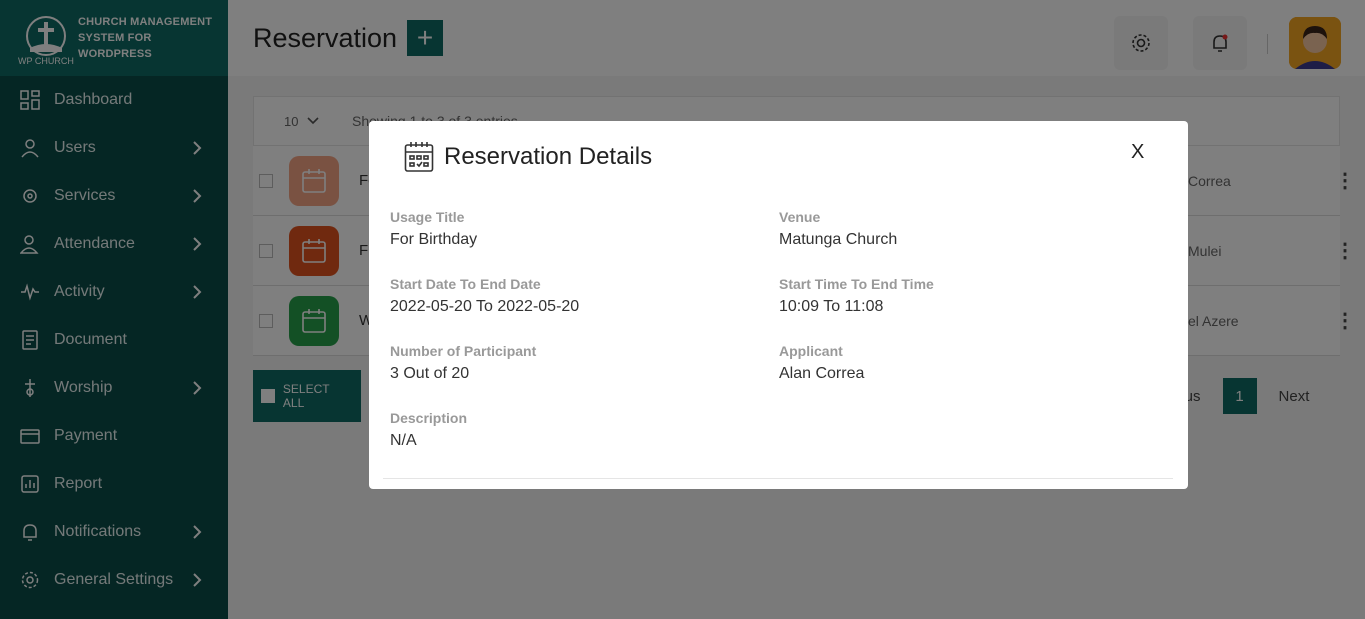  Describe the element at coordinates (463, 363) in the screenshot. I see `participants-field: Number of Participant 3 Out of 20` at that location.